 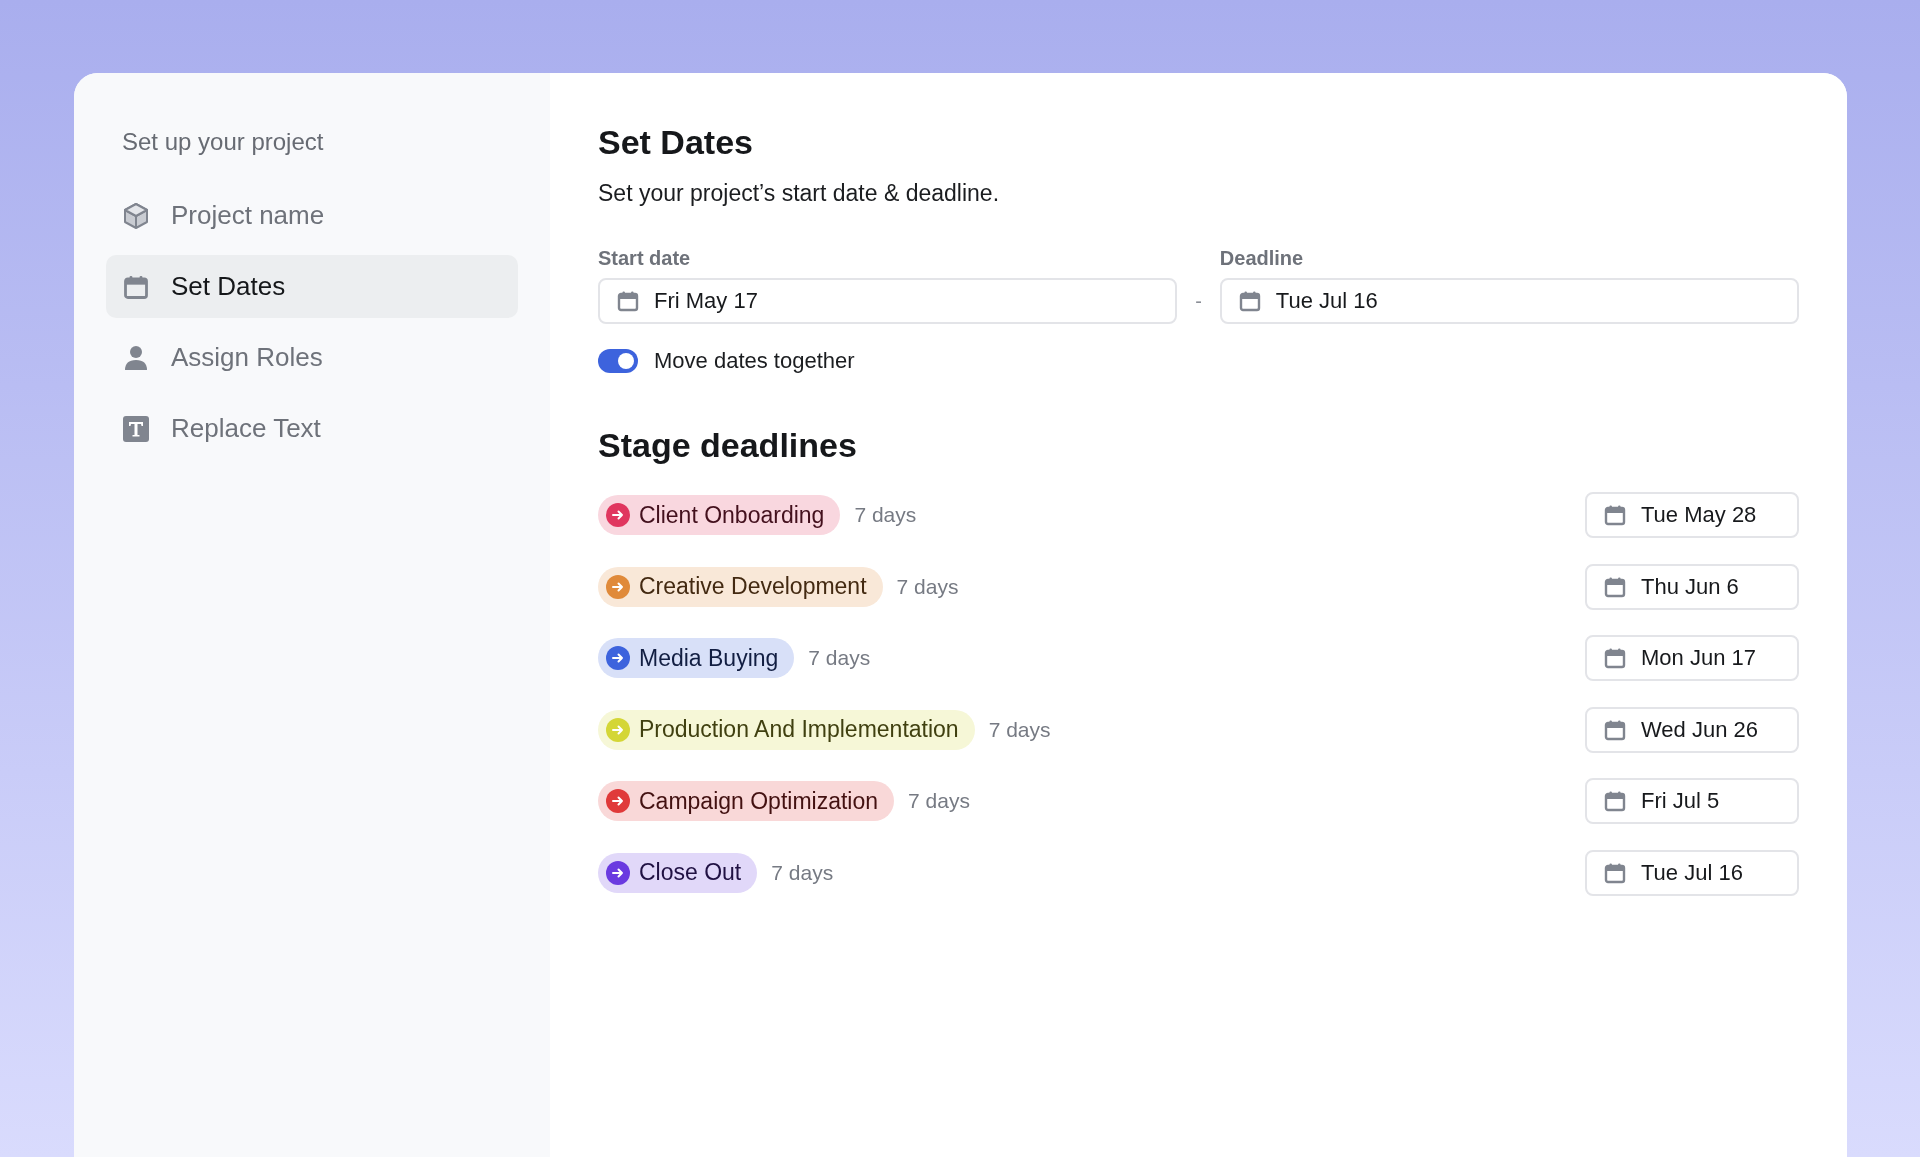 What do you see at coordinates (1692, 872) in the screenshot?
I see `date-button: Tue Jul 16` at bounding box center [1692, 872].